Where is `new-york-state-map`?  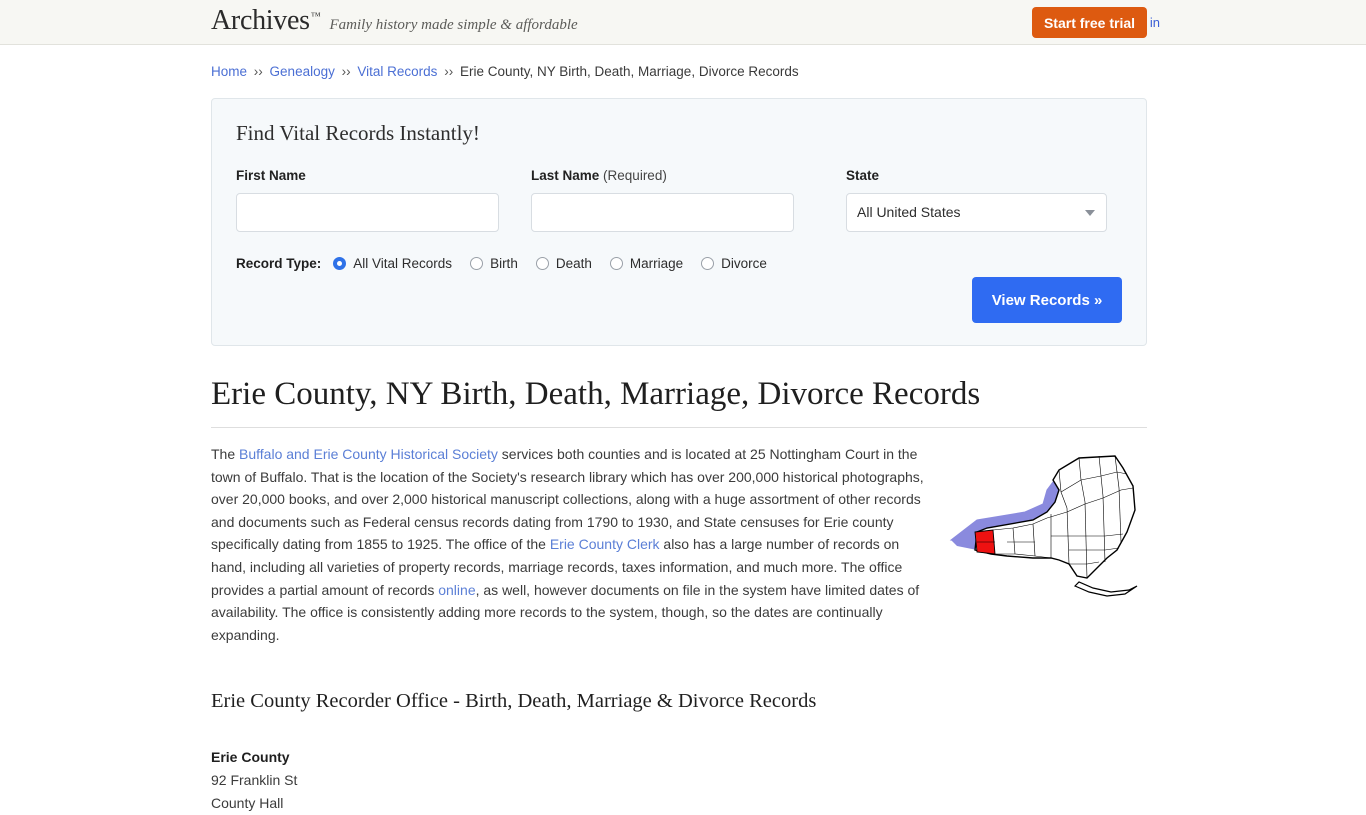 new-york-state-map is located at coordinates (1047, 526).